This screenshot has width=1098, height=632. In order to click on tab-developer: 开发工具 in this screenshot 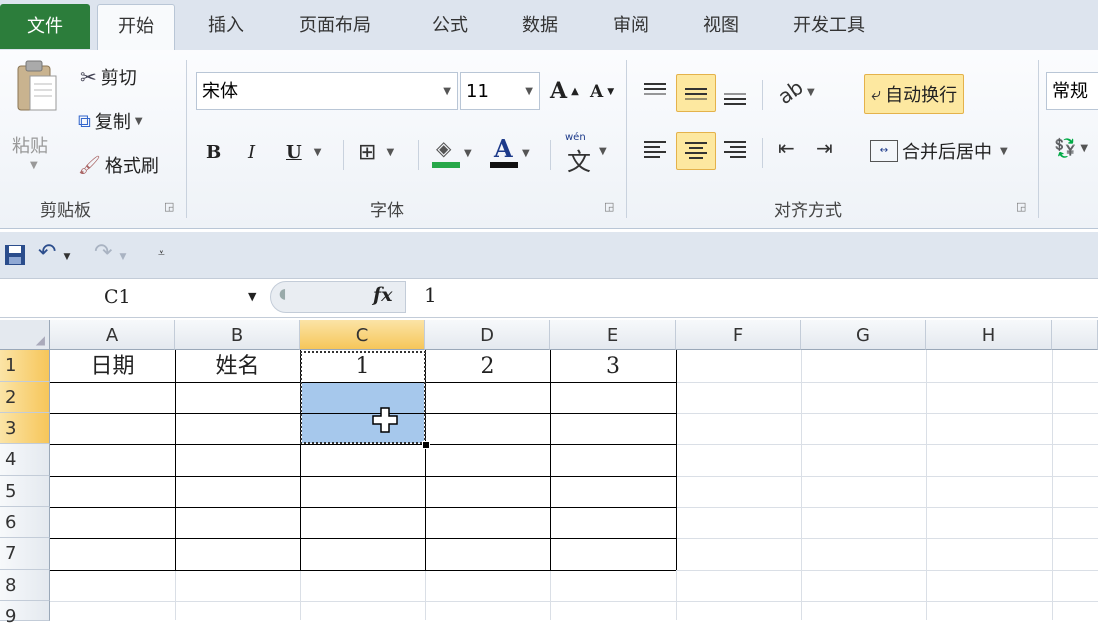, I will do `click(829, 29)`.